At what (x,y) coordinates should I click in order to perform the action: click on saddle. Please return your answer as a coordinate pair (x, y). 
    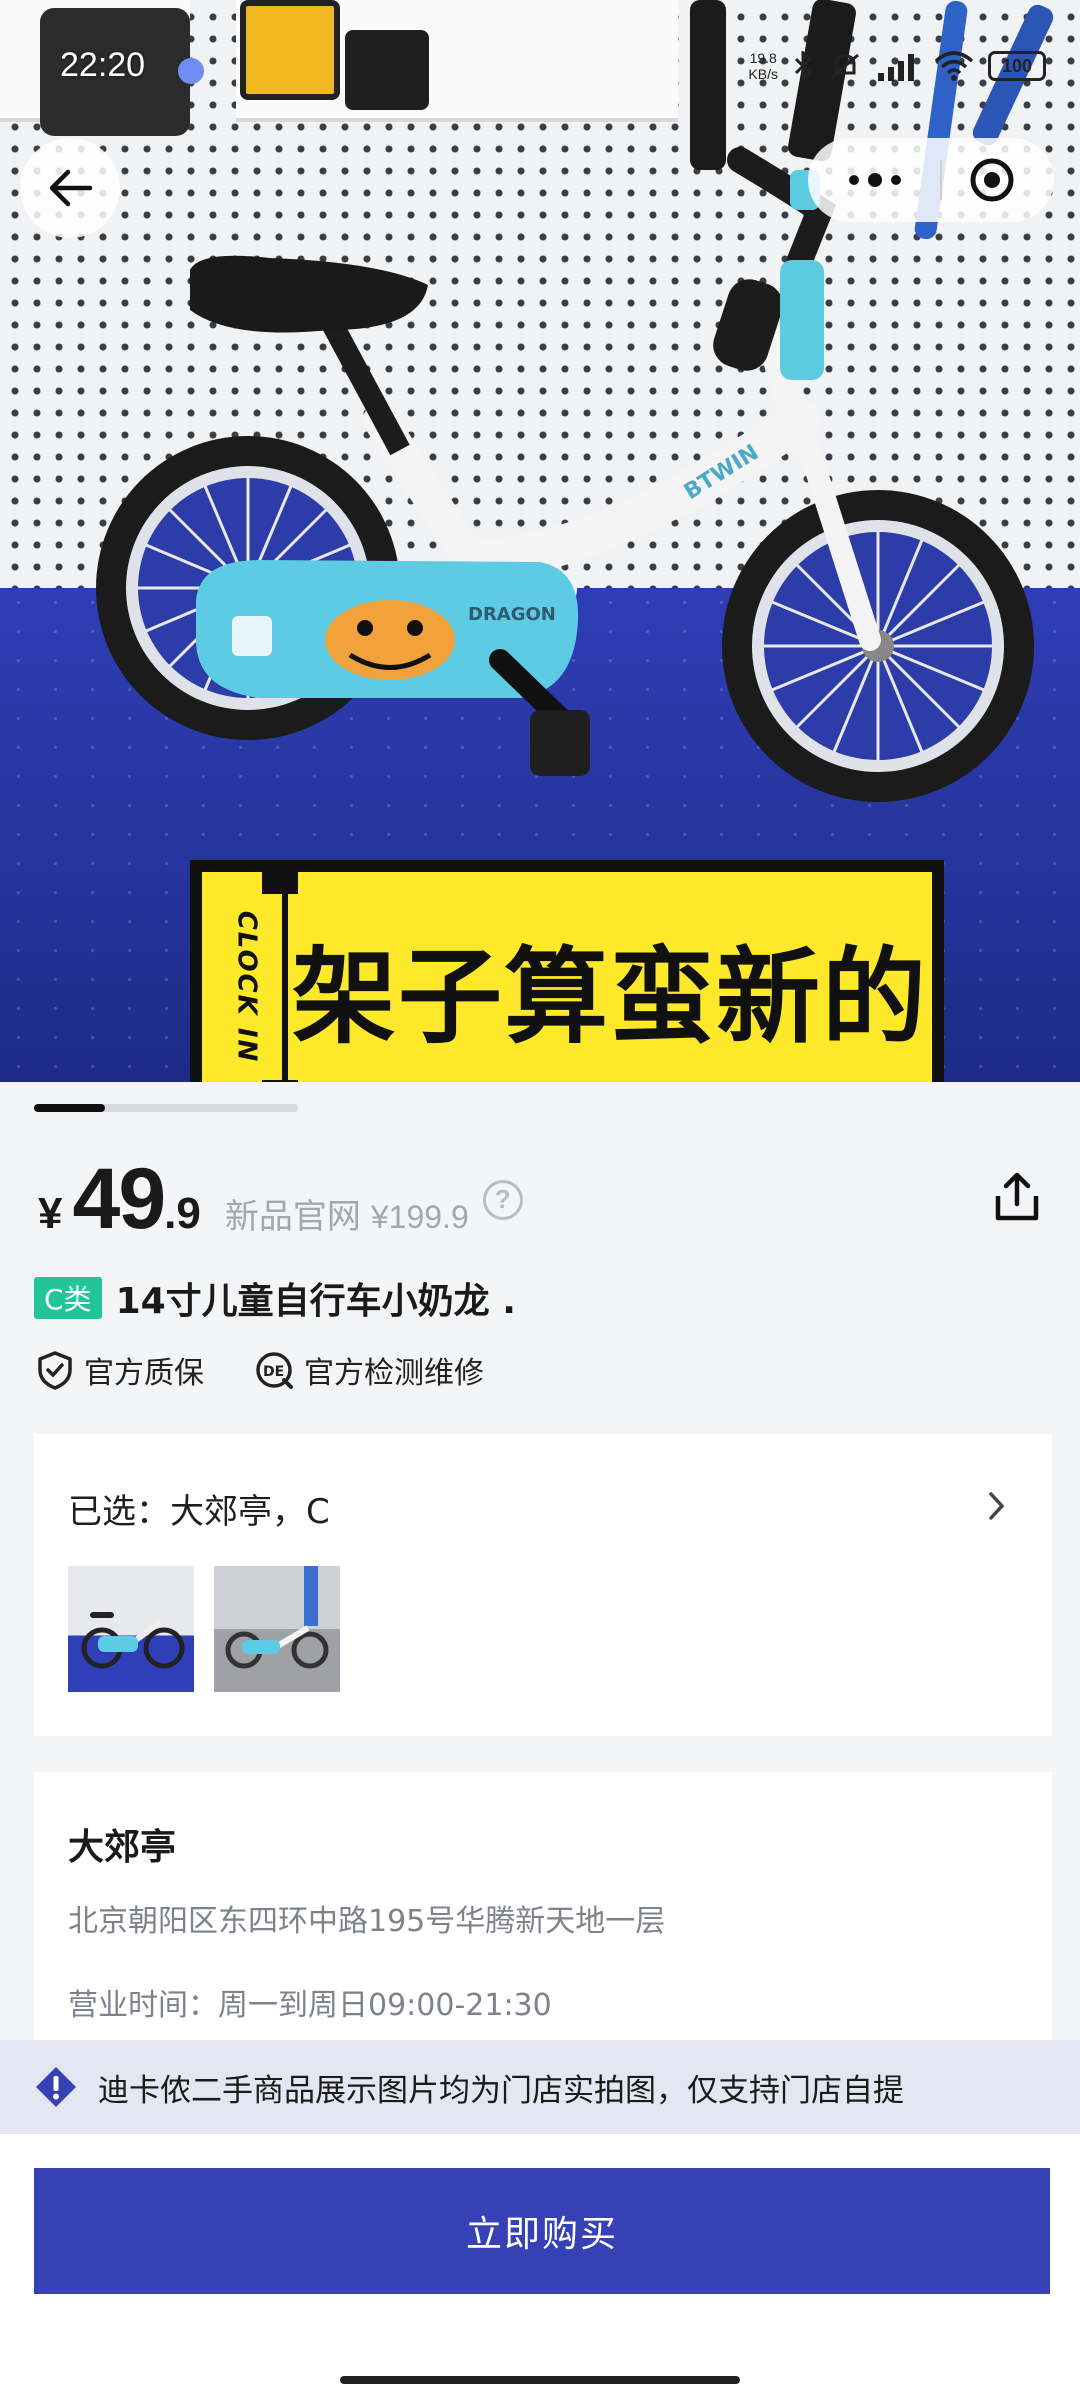
    Looking at the image, I should click on (309, 294).